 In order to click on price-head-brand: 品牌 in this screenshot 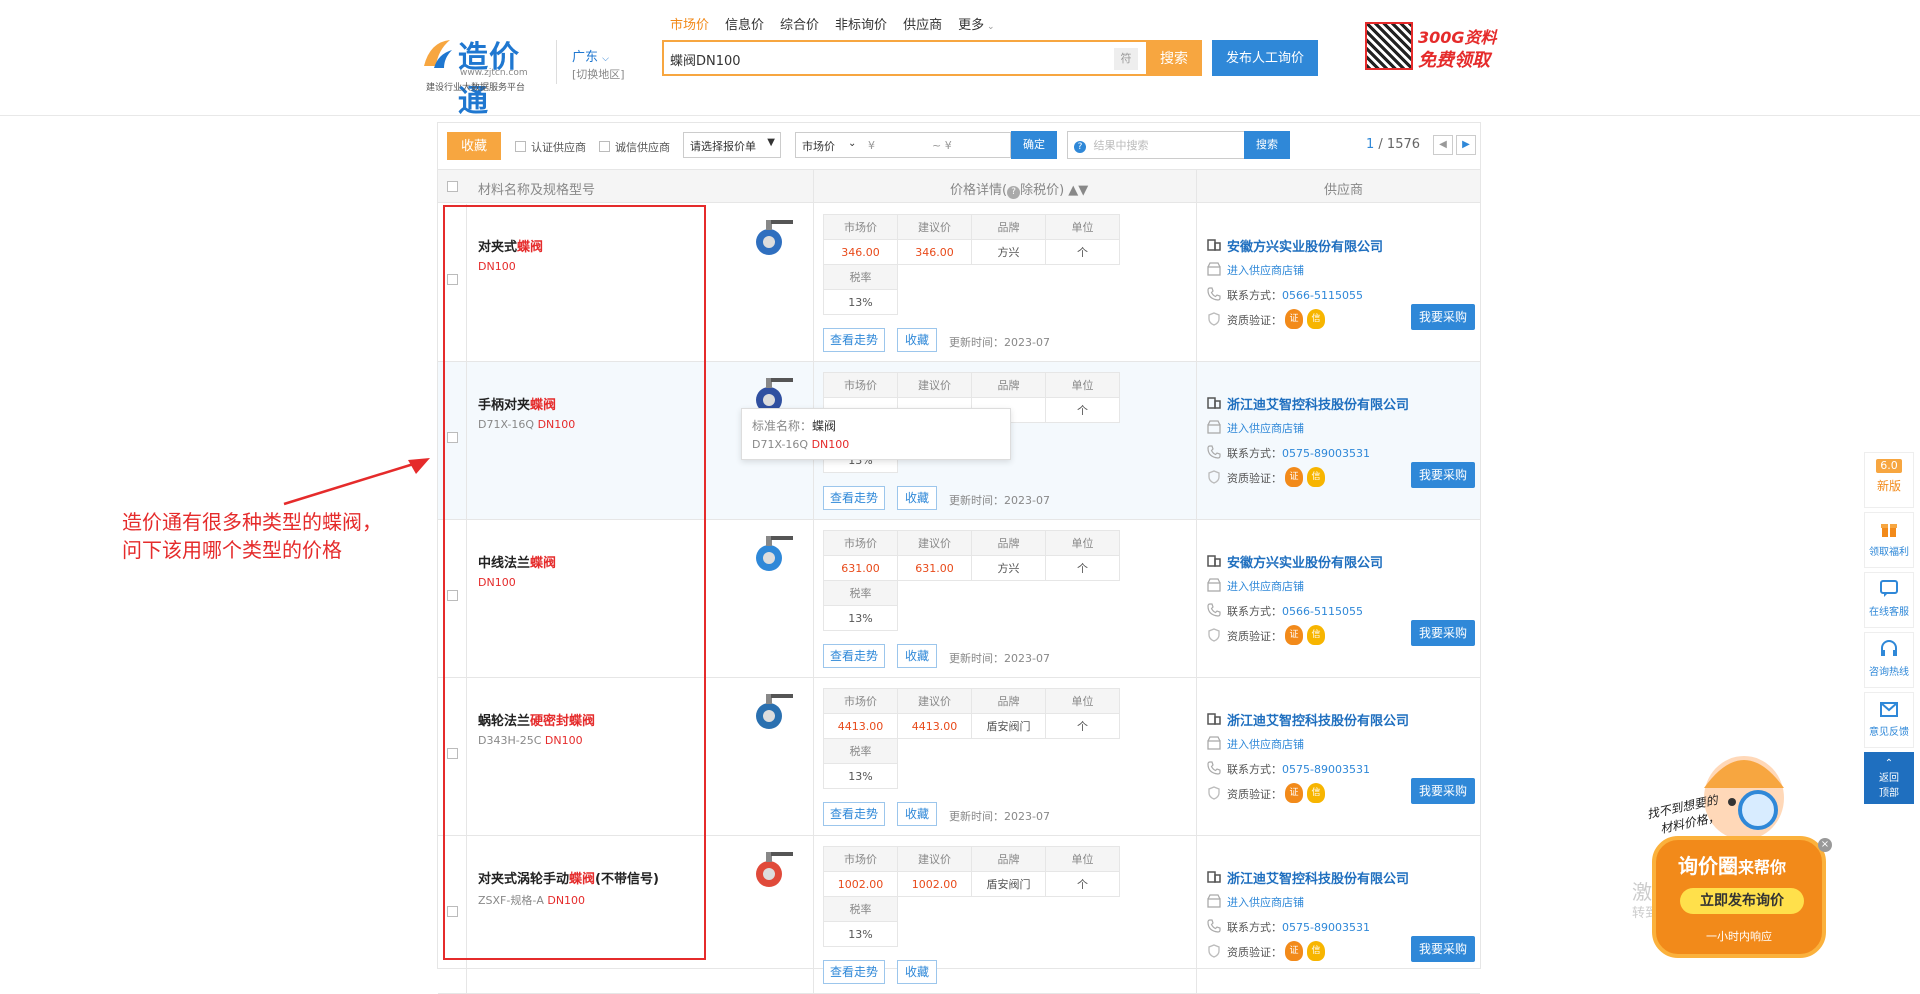, I will do `click(1008, 701)`.